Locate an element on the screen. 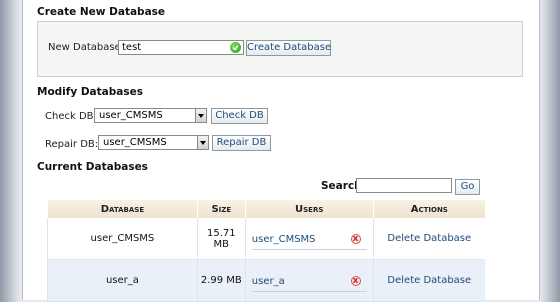 The width and height of the screenshot is (560, 302). database-size: 15.71 MB is located at coordinates (221, 239).